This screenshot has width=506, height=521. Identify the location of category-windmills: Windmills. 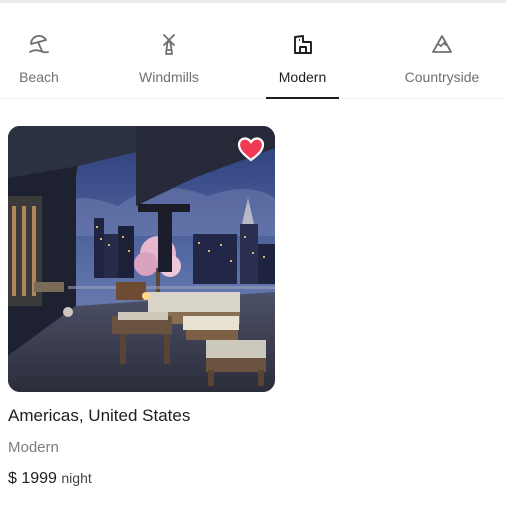
(169, 51).